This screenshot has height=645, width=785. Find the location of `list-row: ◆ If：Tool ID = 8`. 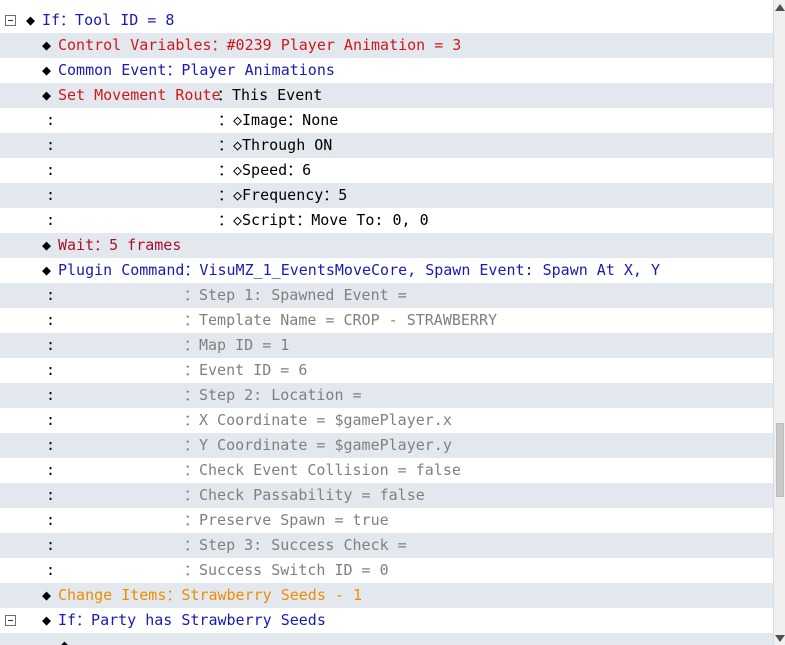

list-row: ◆ If：Tool ID = 8 is located at coordinates (386, 20).